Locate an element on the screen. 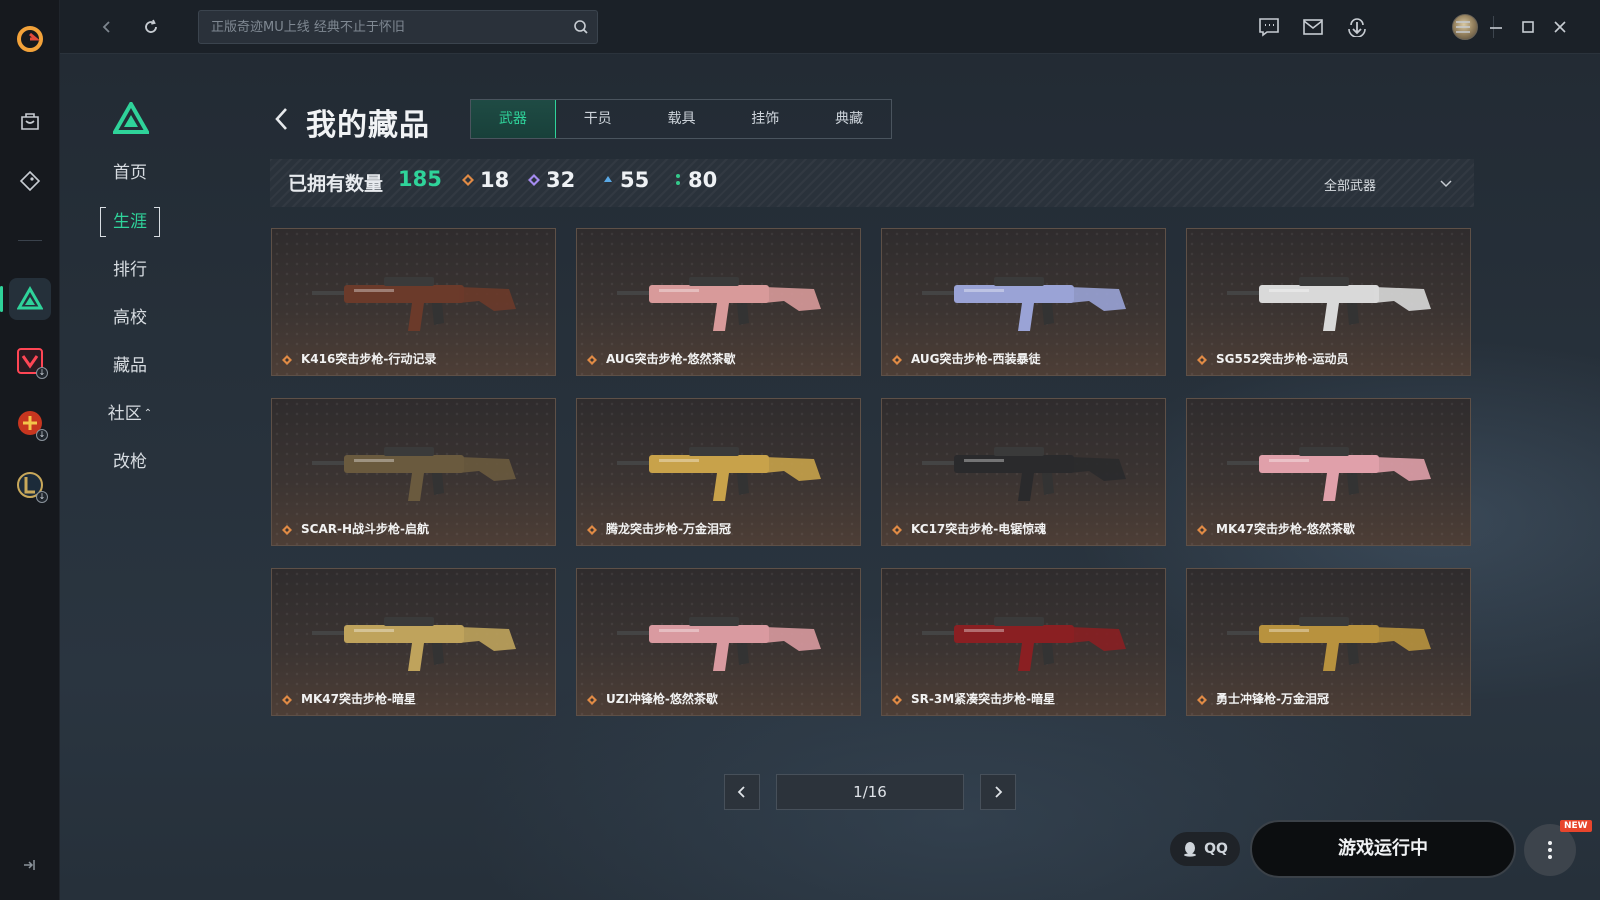 The height and width of the screenshot is (900, 1600). page-indicator: 1/16 is located at coordinates (870, 792).